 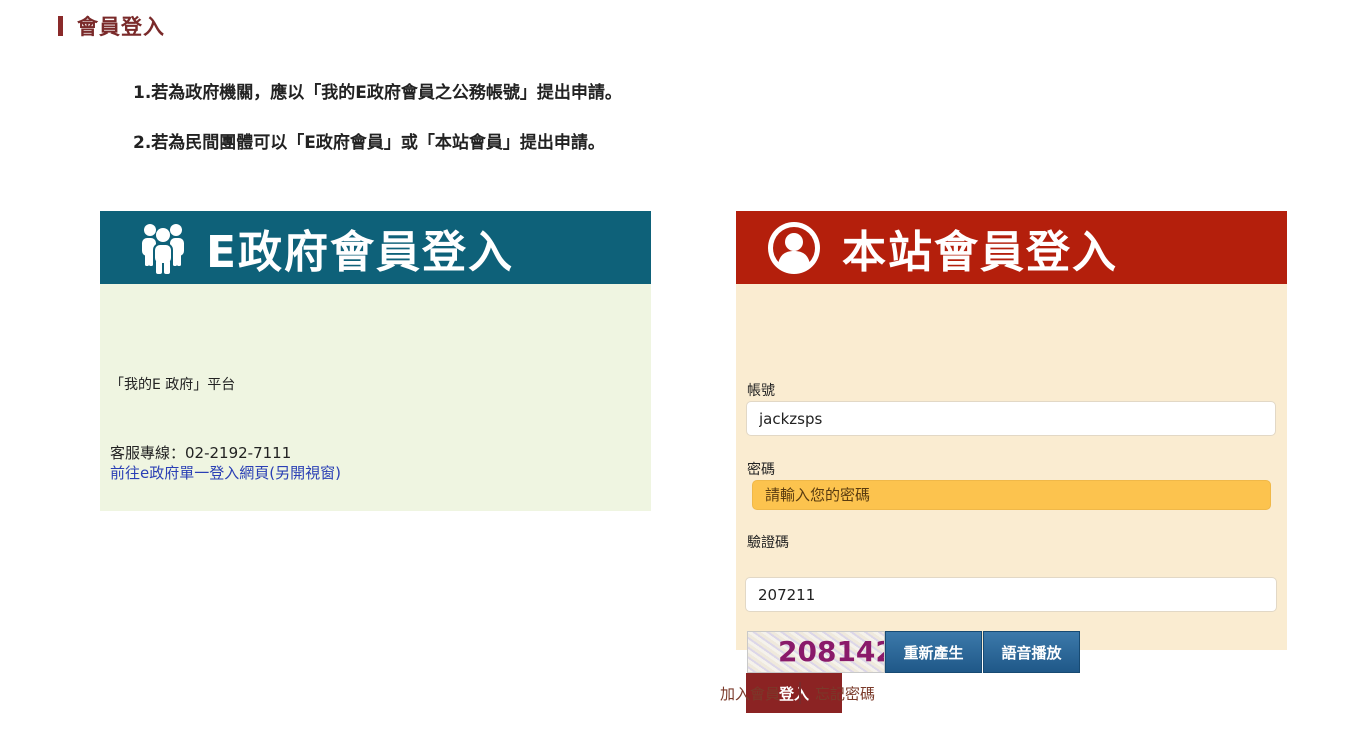 I want to click on egov-login-header: E政府會員登入, so click(x=375, y=247).